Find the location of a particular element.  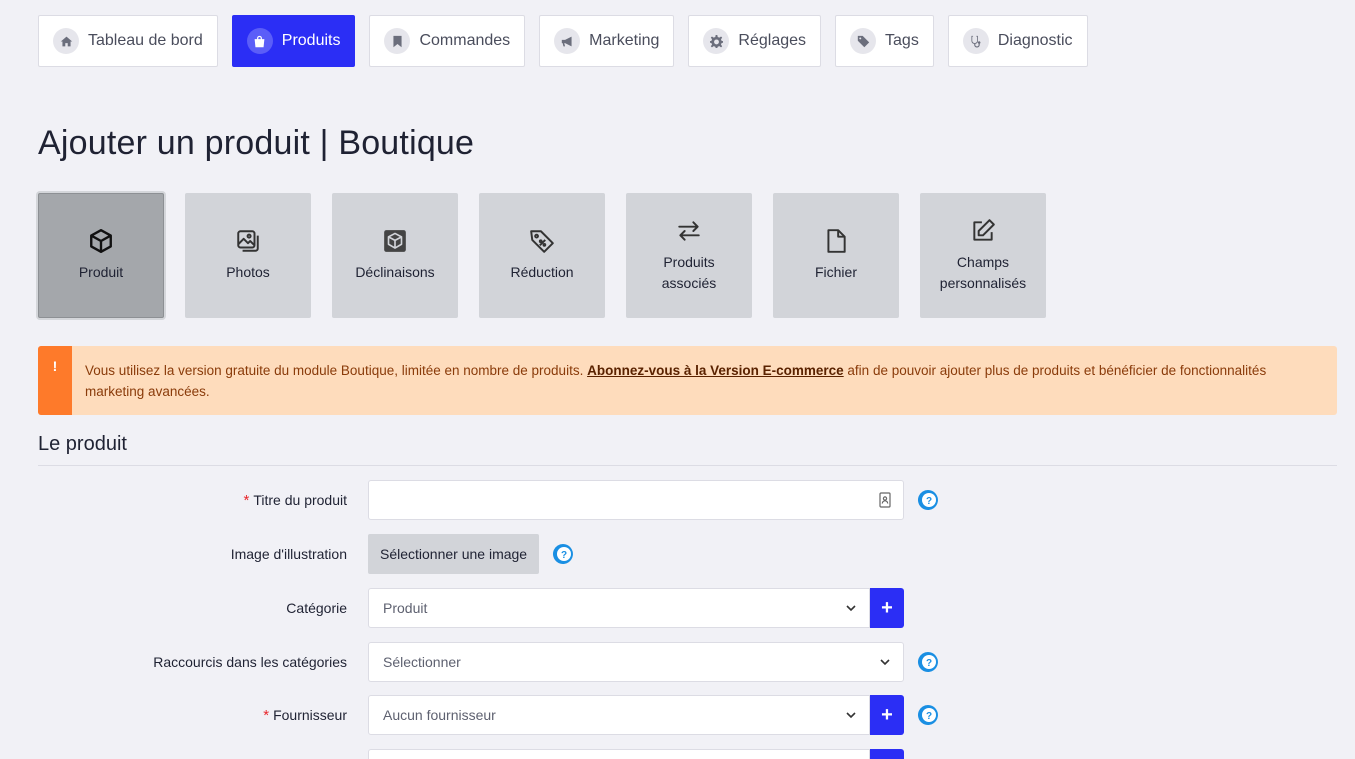

tab-label: Produits associés is located at coordinates (689, 272).